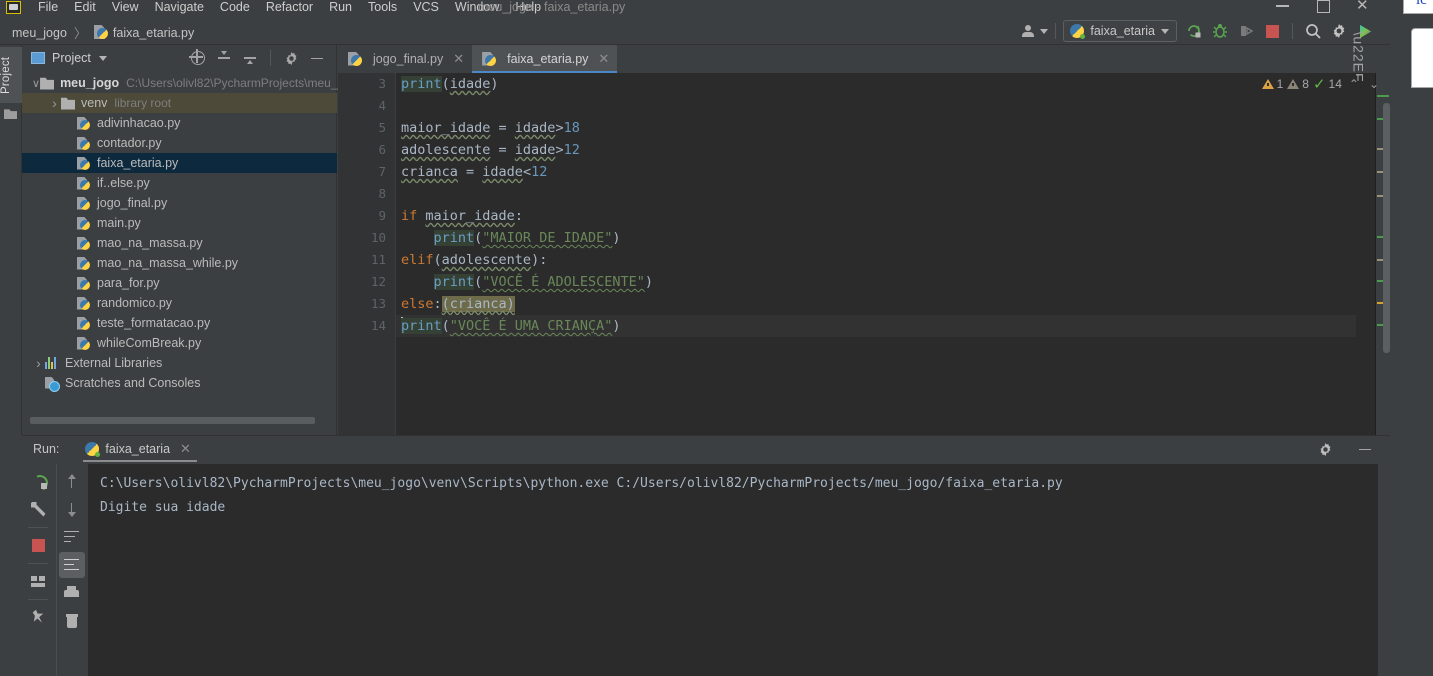  I want to click on menu-item-edit: Edit, so click(85, 7).